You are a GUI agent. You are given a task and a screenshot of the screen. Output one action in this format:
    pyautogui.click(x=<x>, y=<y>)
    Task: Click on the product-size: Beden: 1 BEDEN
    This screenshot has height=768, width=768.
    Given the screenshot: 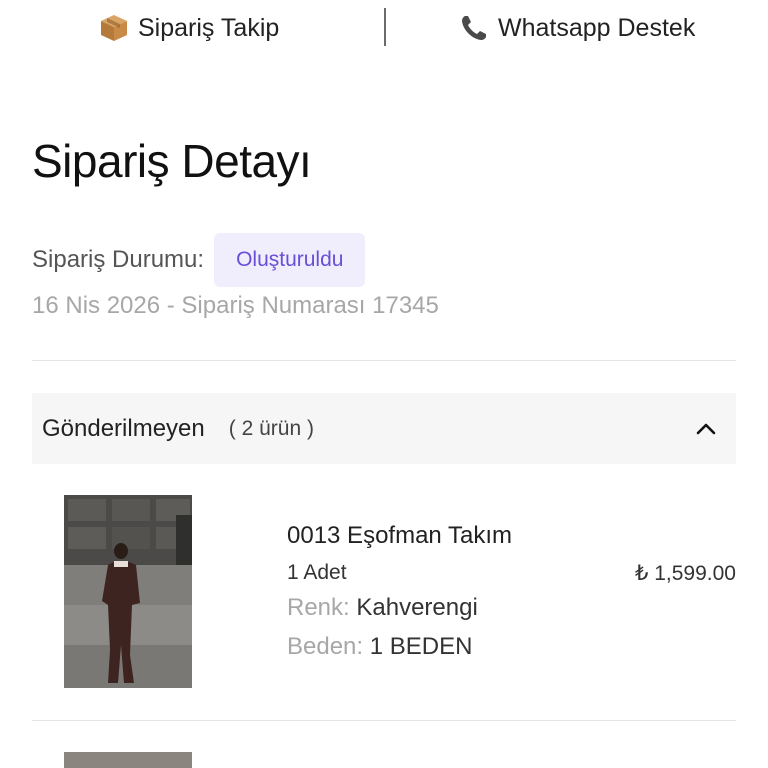 What is the action you would take?
    pyautogui.click(x=379, y=647)
    